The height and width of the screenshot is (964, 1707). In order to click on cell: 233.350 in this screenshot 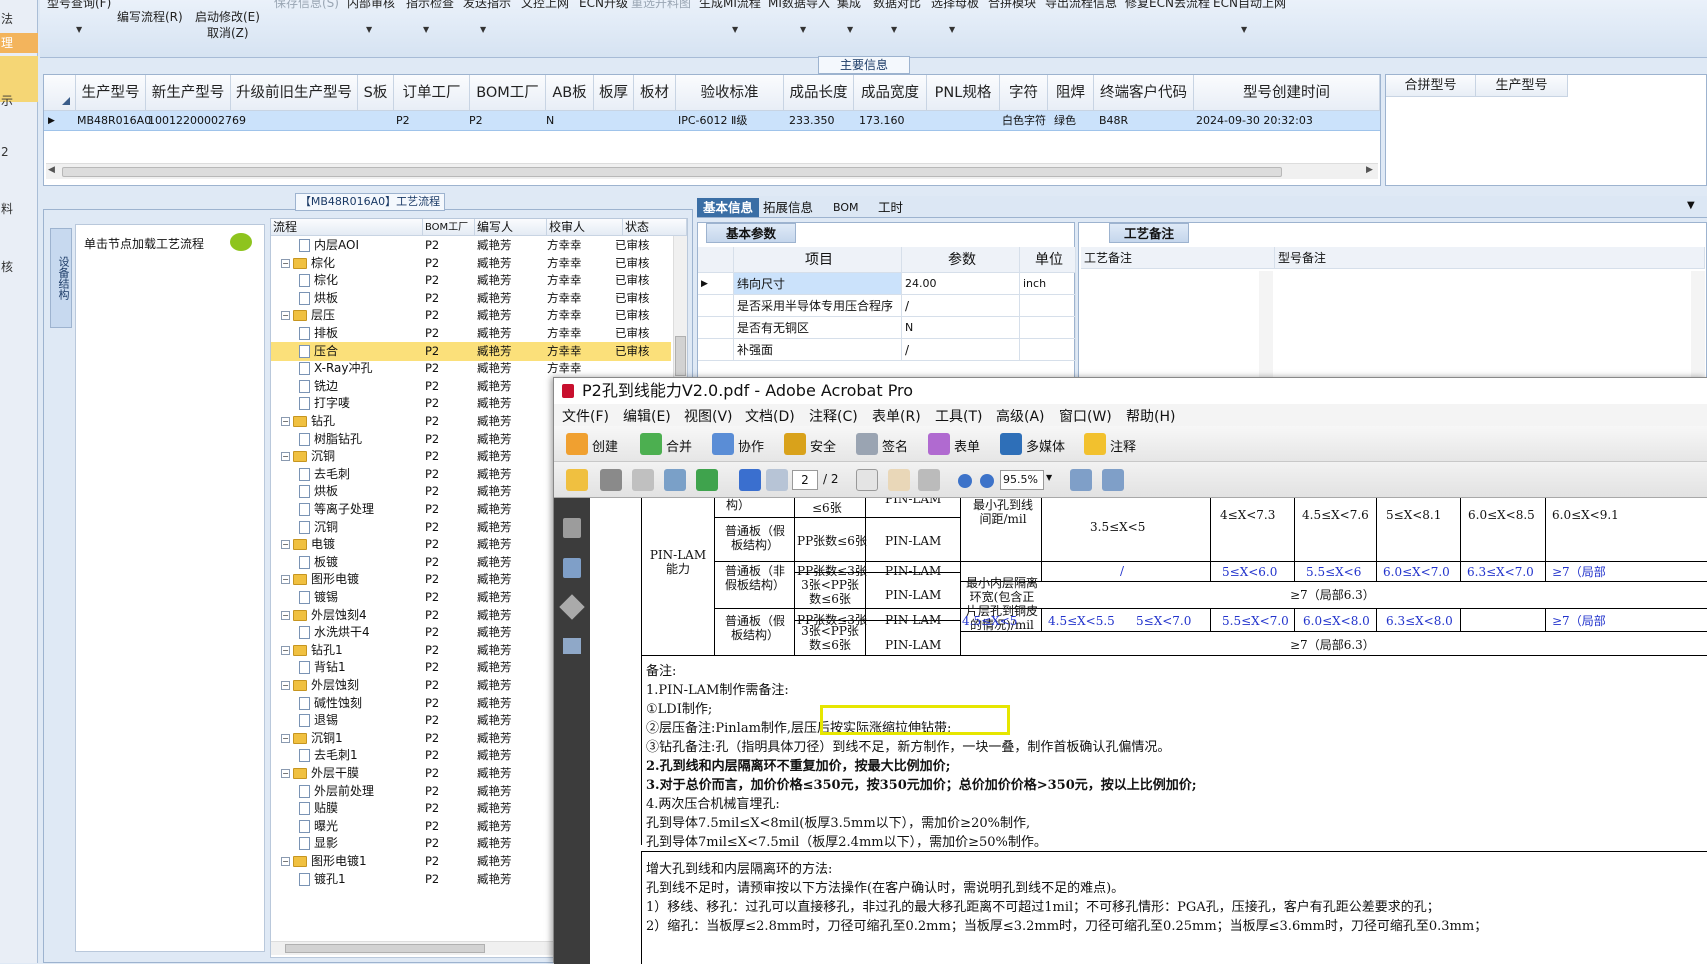, I will do `click(812, 121)`.